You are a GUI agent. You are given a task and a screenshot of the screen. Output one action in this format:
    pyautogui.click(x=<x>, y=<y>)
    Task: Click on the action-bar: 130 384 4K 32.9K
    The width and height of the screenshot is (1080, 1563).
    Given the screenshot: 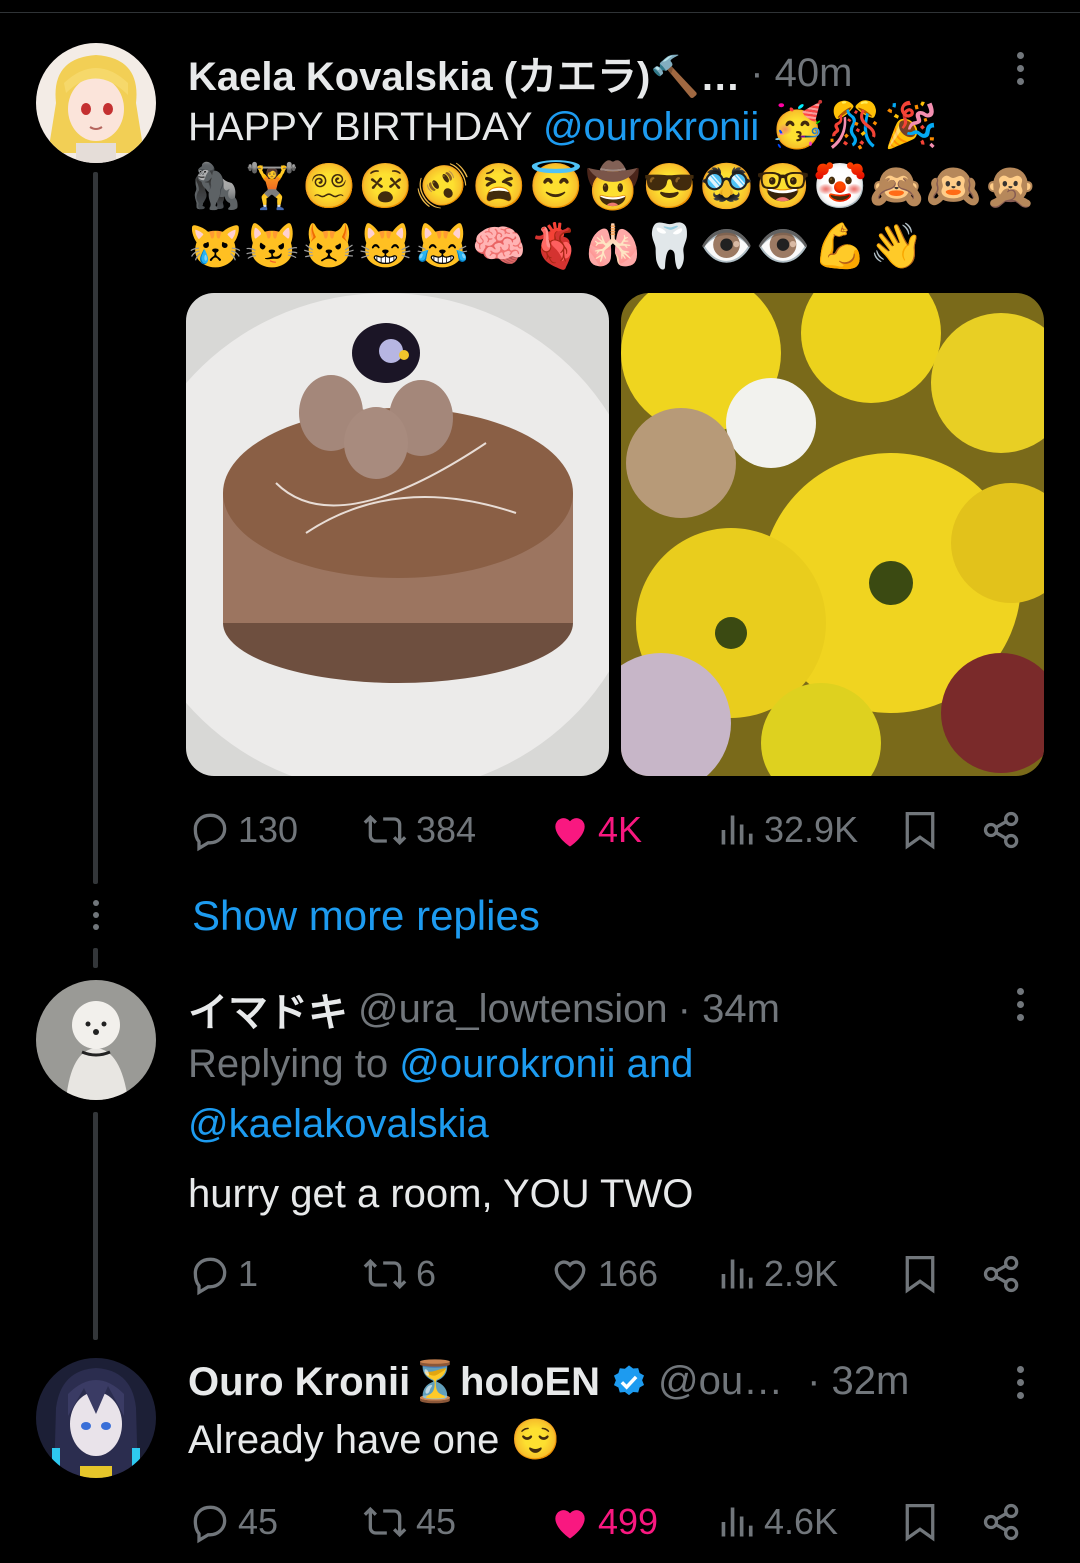 What is the action you would take?
    pyautogui.click(x=608, y=830)
    